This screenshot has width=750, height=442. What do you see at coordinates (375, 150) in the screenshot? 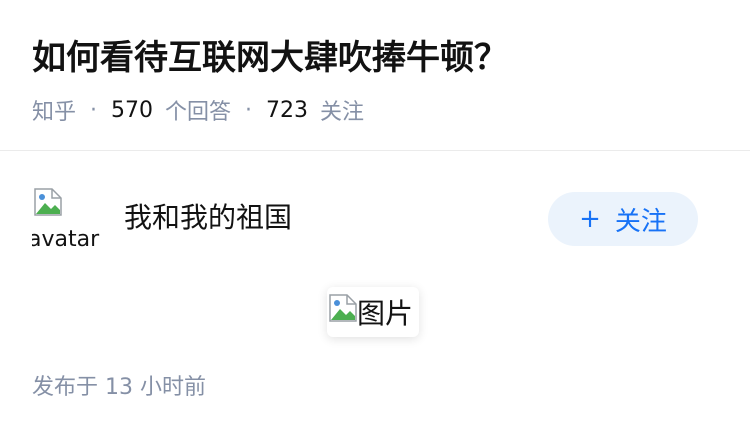
I see `divider` at bounding box center [375, 150].